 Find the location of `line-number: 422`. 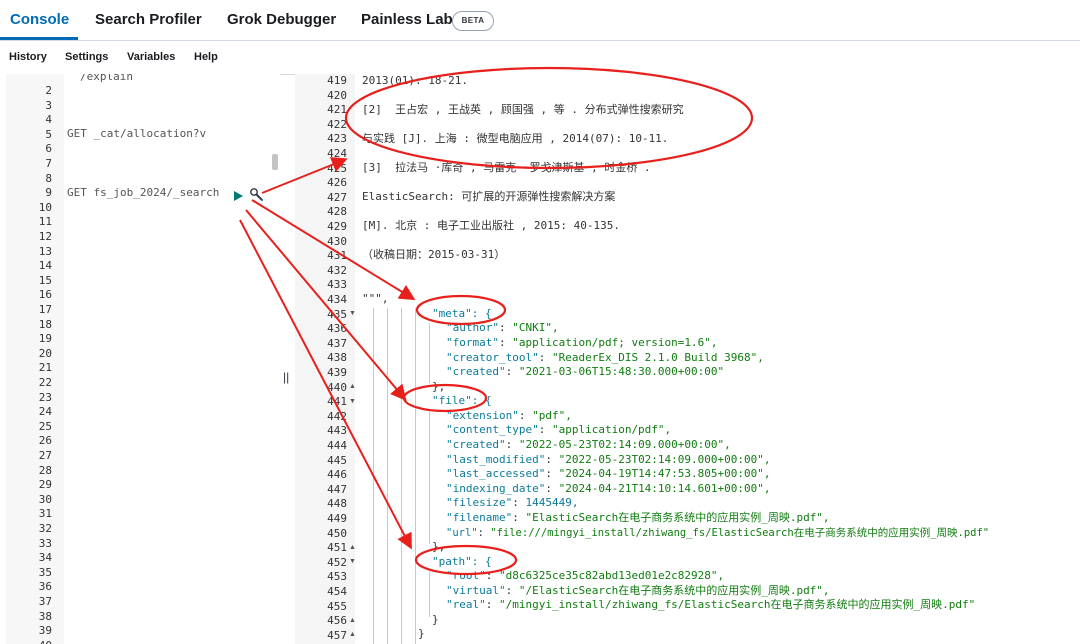

line-number: 422 is located at coordinates (337, 124).